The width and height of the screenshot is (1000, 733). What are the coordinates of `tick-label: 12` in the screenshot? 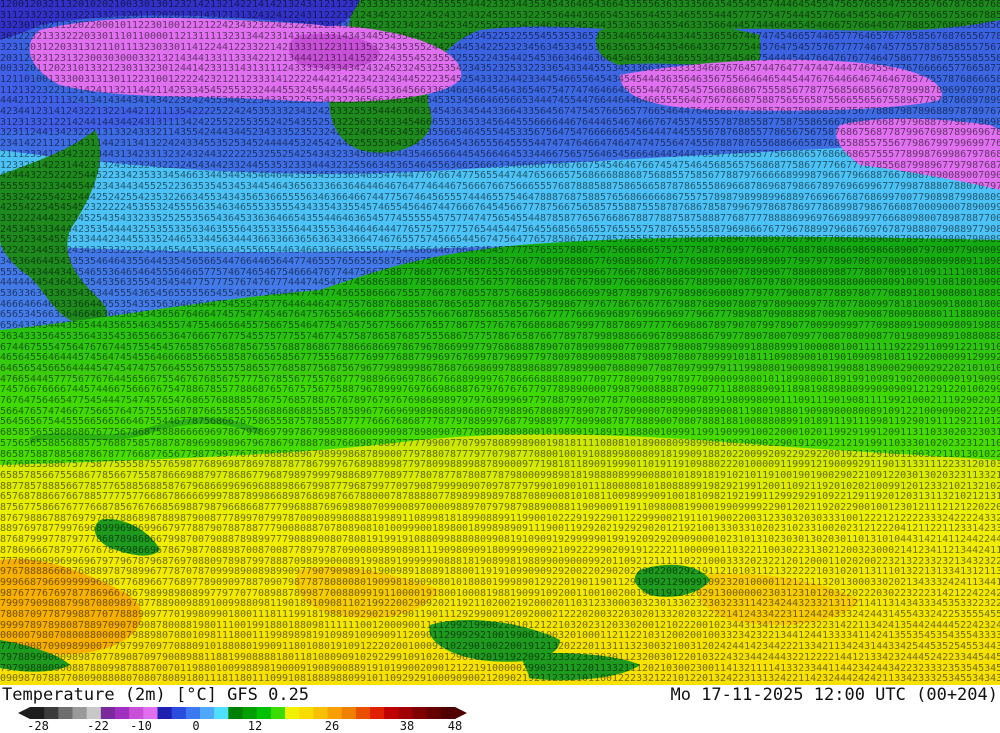 It's located at (255, 726).